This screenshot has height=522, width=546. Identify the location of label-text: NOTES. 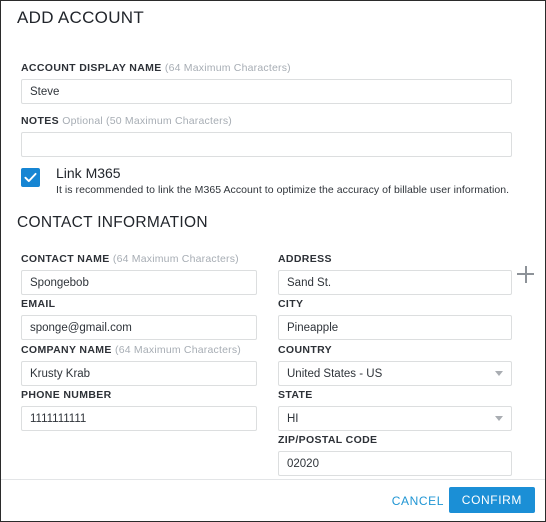
(40, 121).